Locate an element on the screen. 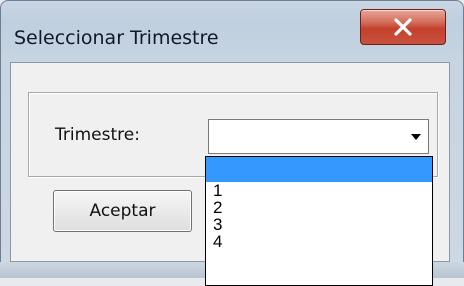  trimestre-label: Trimestre: is located at coordinates (97, 135).